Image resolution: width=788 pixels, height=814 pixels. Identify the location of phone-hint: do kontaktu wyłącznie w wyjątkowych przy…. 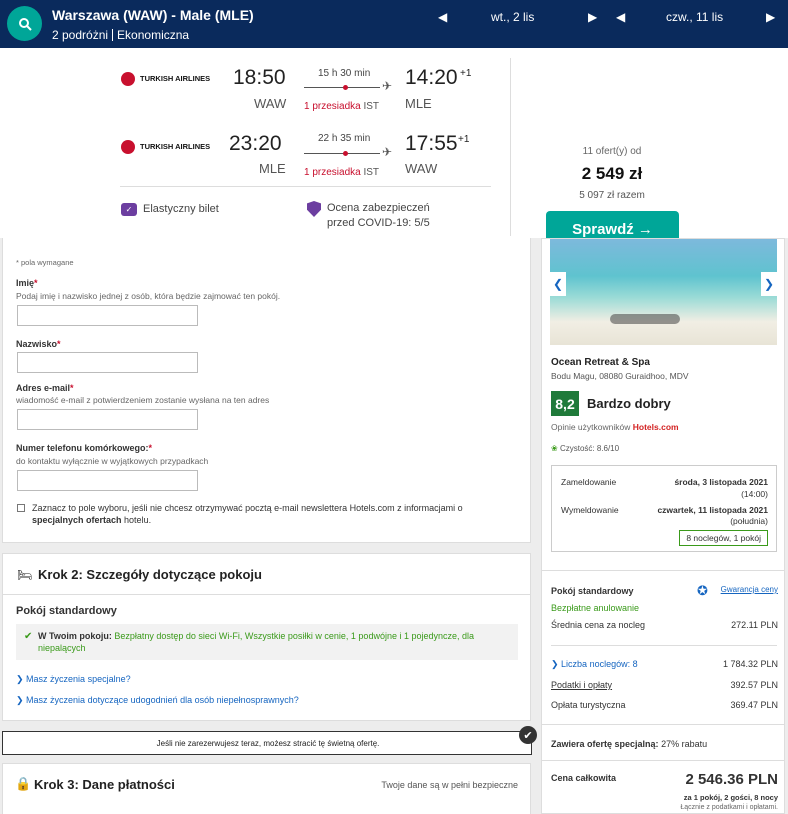
(112, 461).